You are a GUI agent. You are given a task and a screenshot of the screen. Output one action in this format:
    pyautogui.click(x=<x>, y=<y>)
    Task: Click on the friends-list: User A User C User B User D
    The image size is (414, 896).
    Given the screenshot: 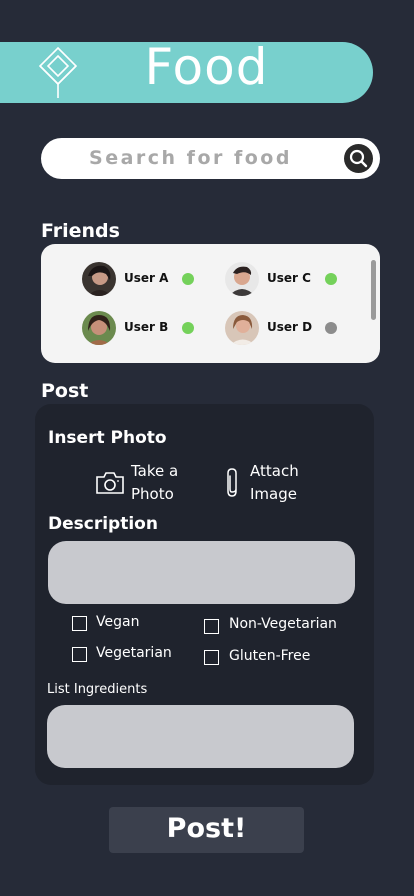 What is the action you would take?
    pyautogui.click(x=210, y=303)
    